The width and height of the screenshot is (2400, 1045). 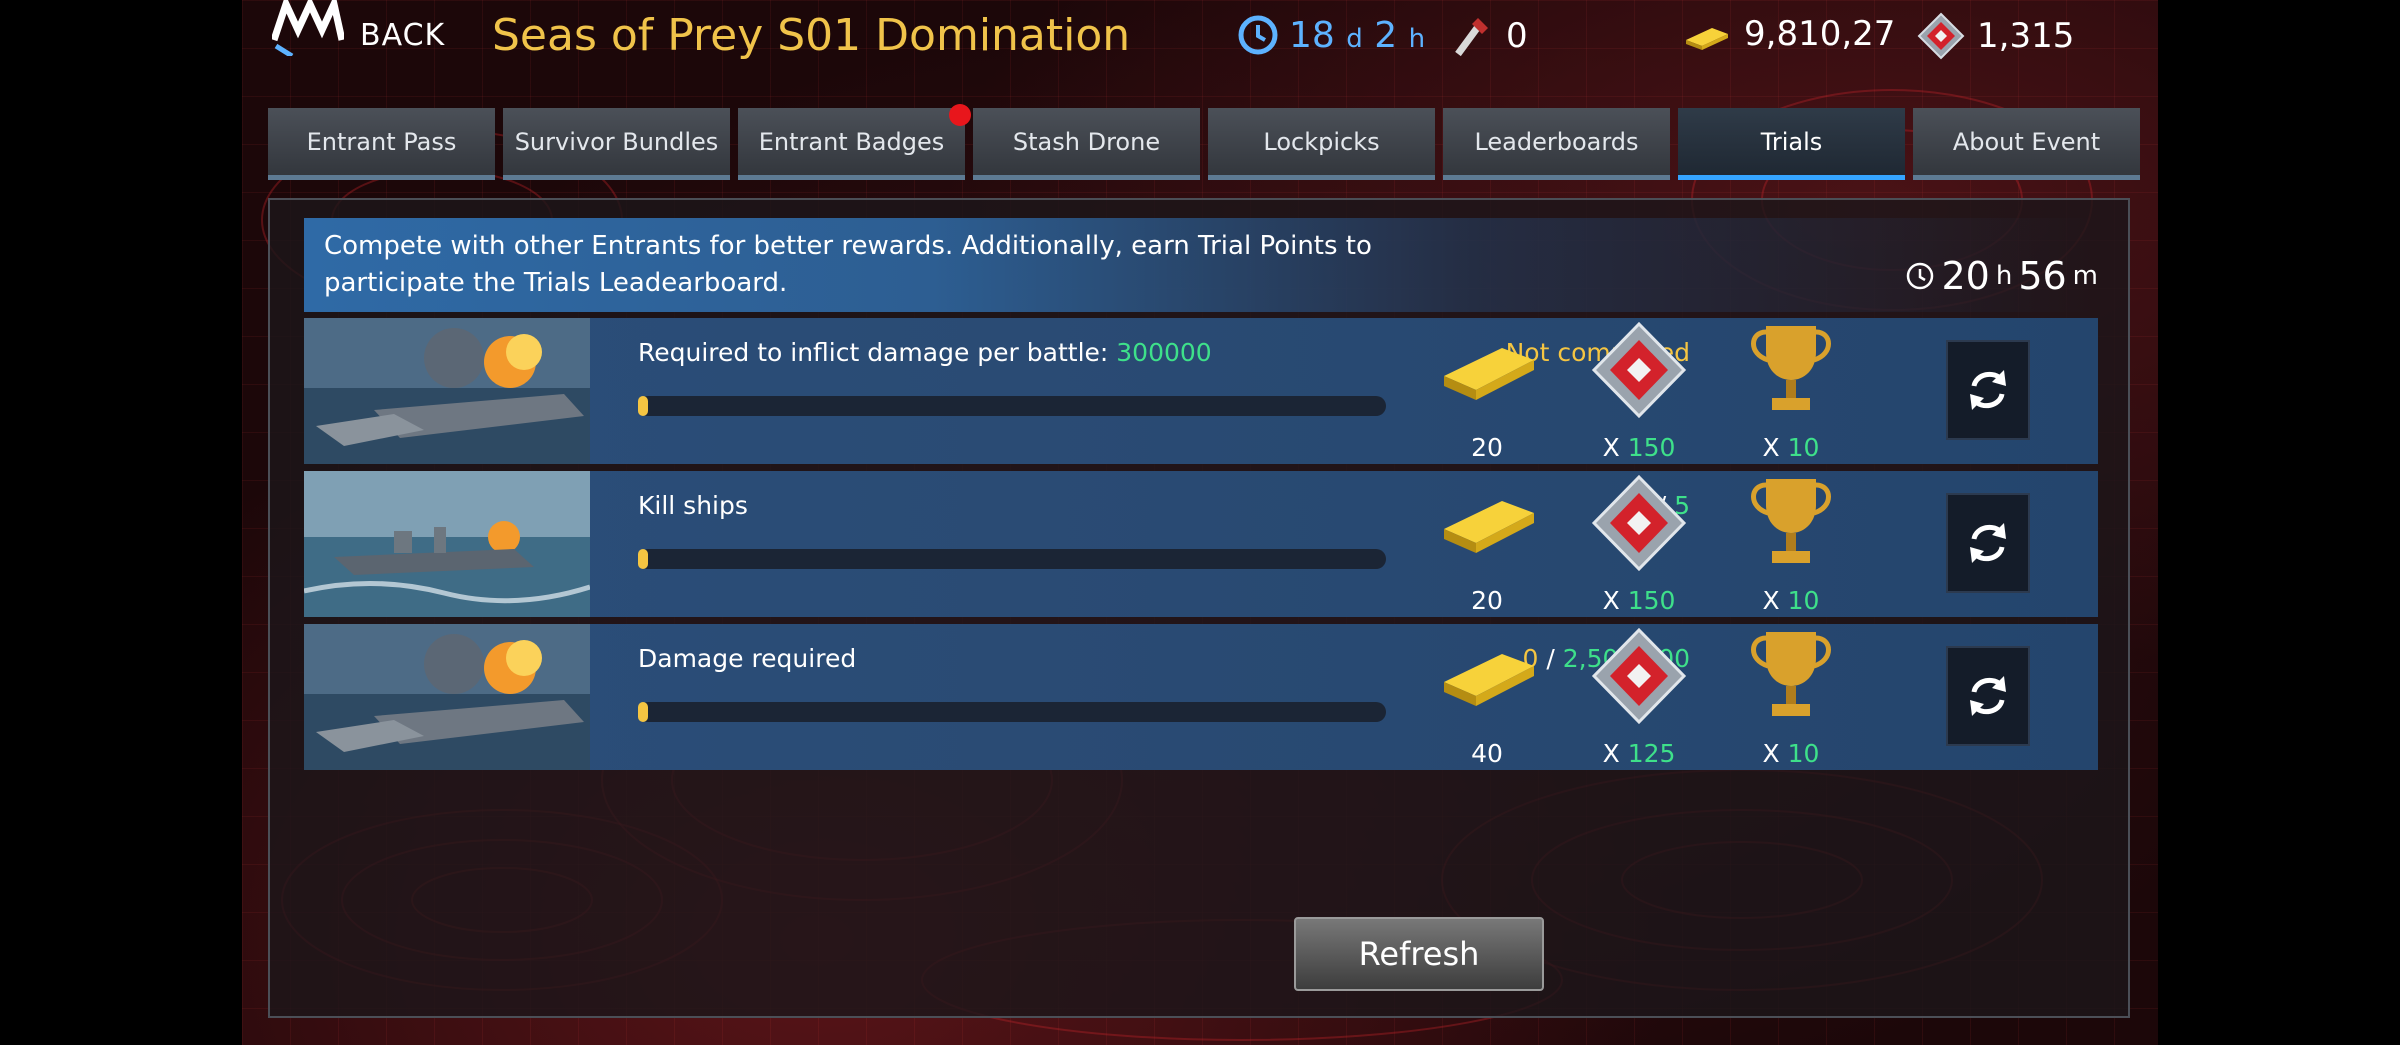 I want to click on task-label: Damage required, so click(x=747, y=658).